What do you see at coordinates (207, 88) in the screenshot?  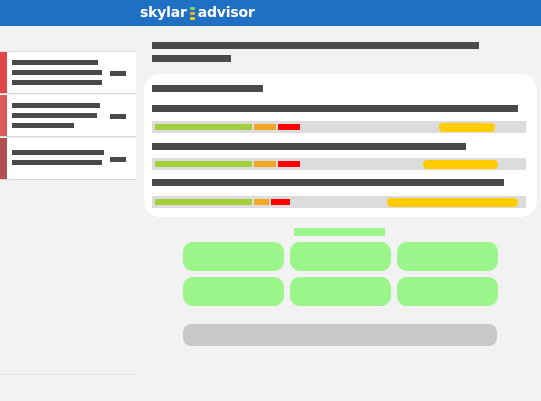 I see `card-heading` at bounding box center [207, 88].